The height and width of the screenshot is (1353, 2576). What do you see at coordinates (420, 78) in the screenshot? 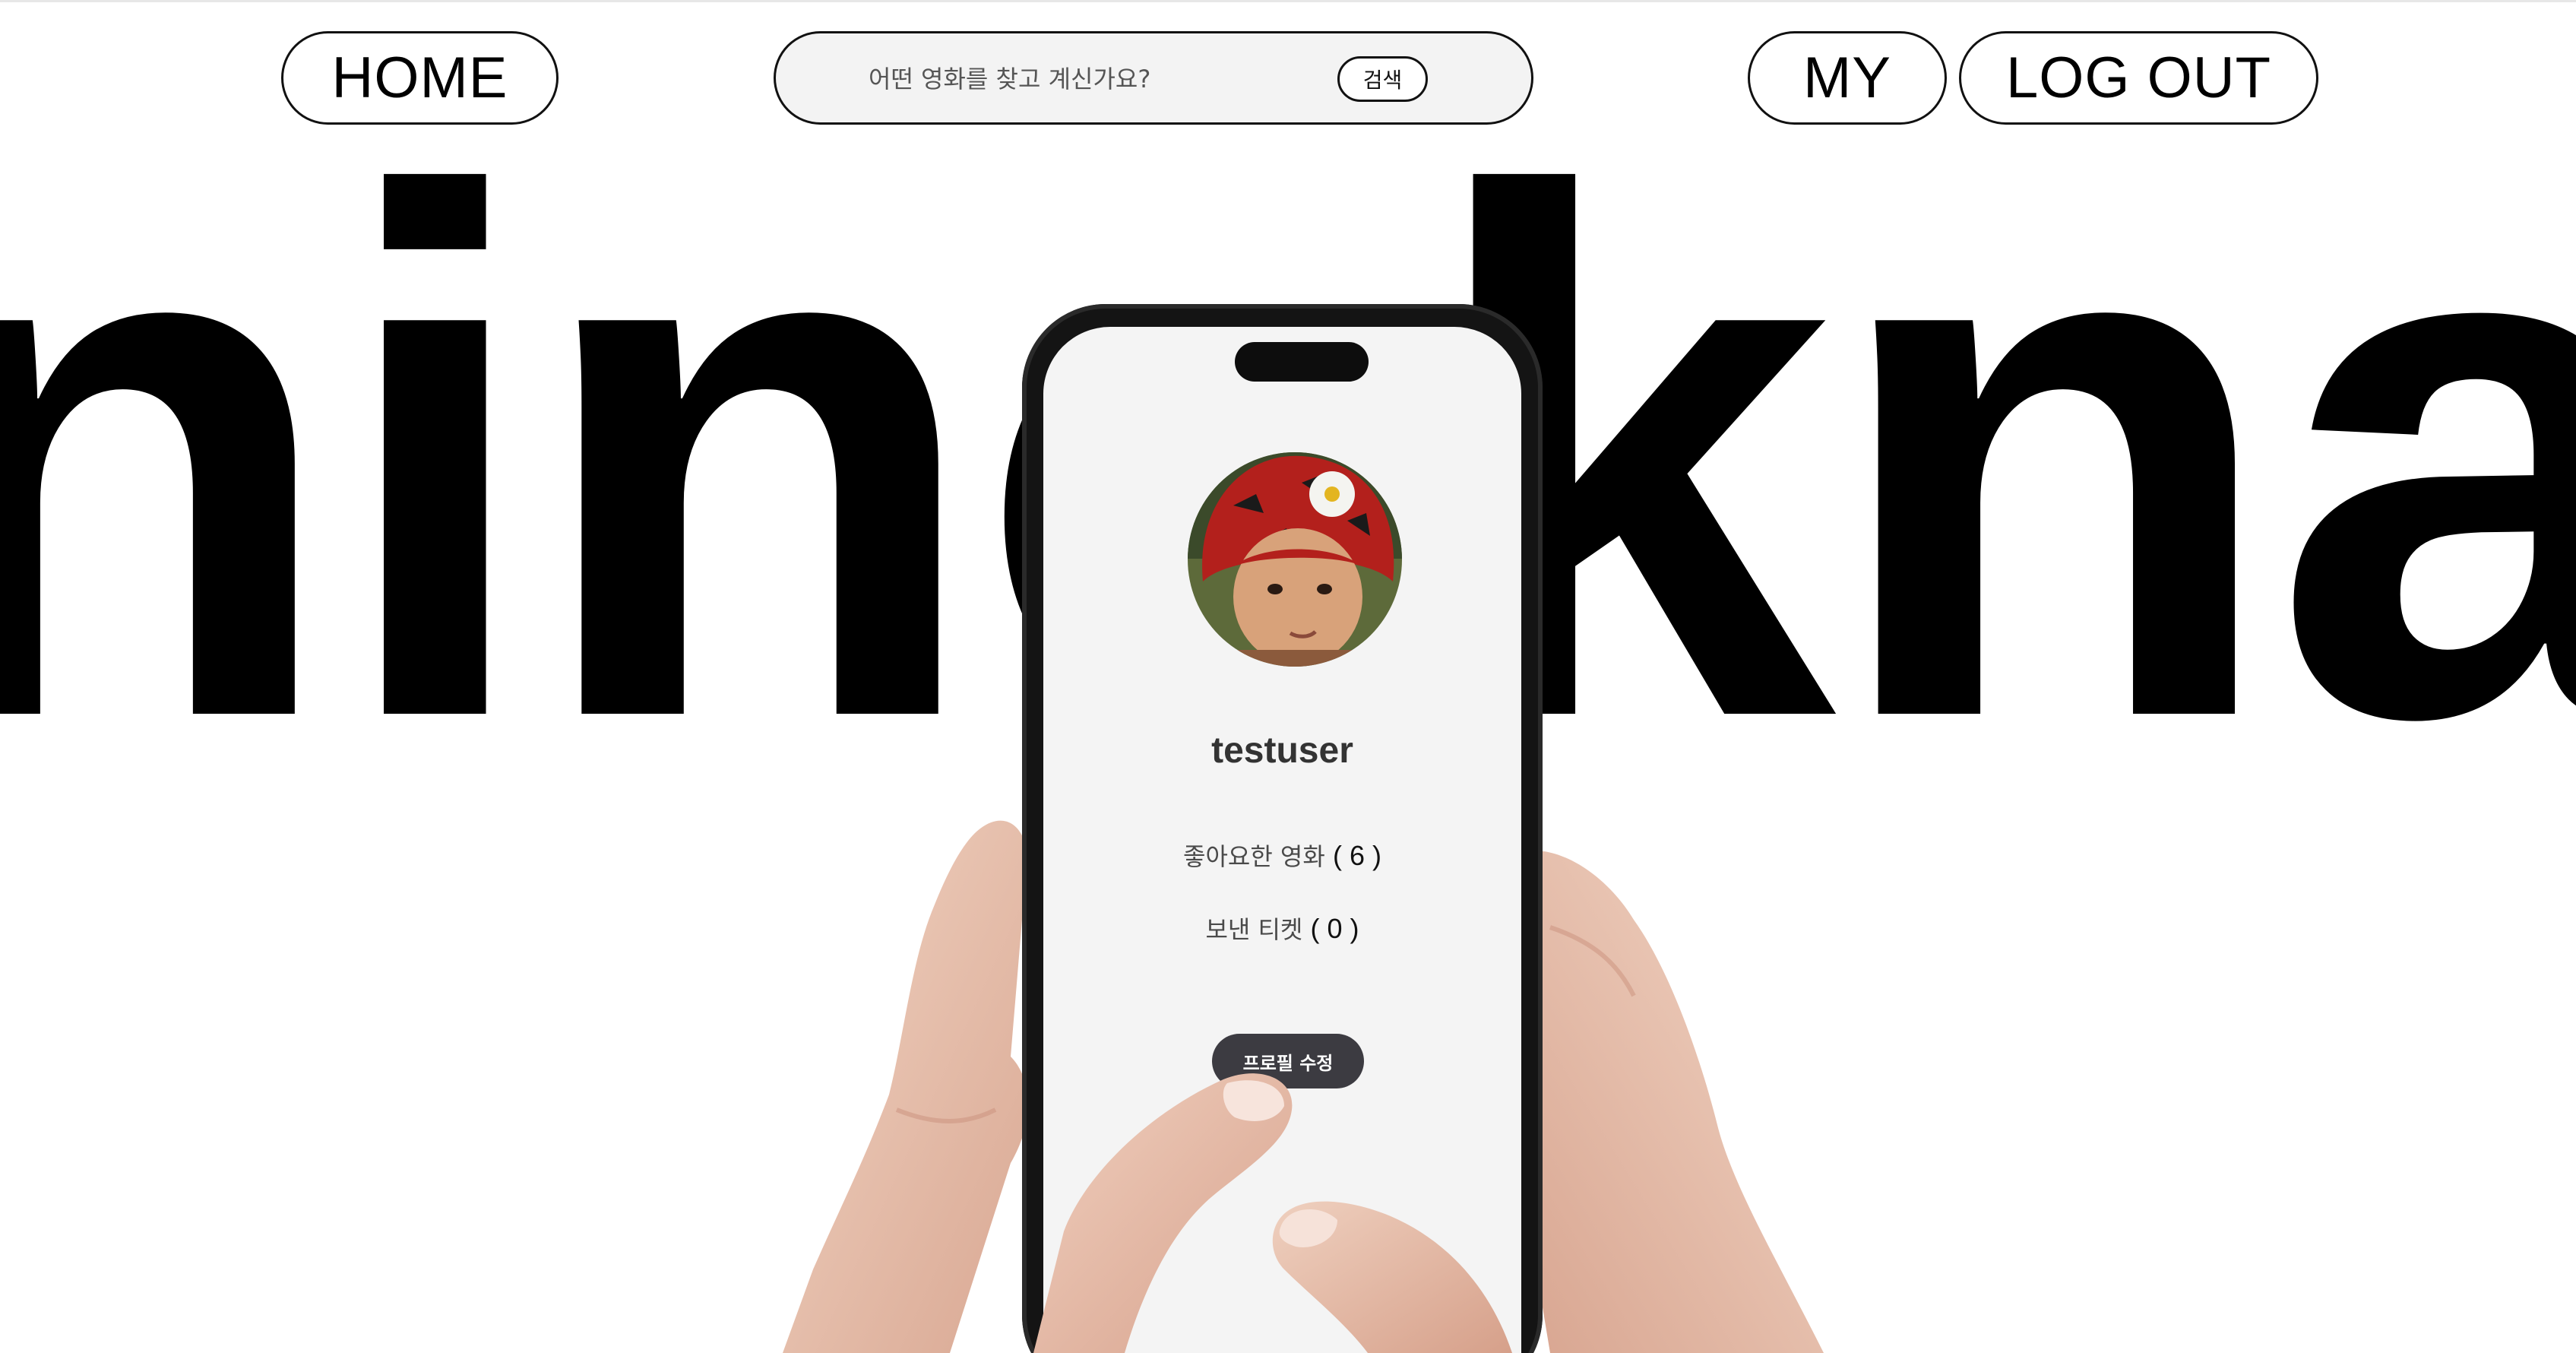
I see `home-button: HOME` at bounding box center [420, 78].